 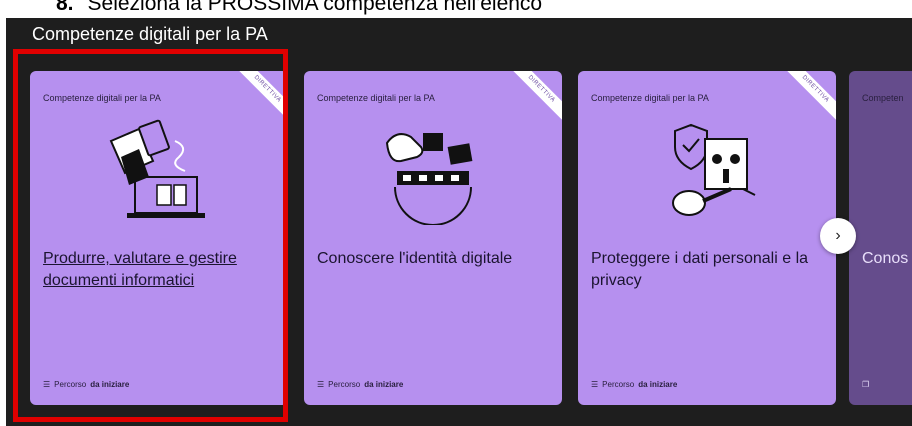 I want to click on puzzle-gear-illustration, so click(x=429, y=179).